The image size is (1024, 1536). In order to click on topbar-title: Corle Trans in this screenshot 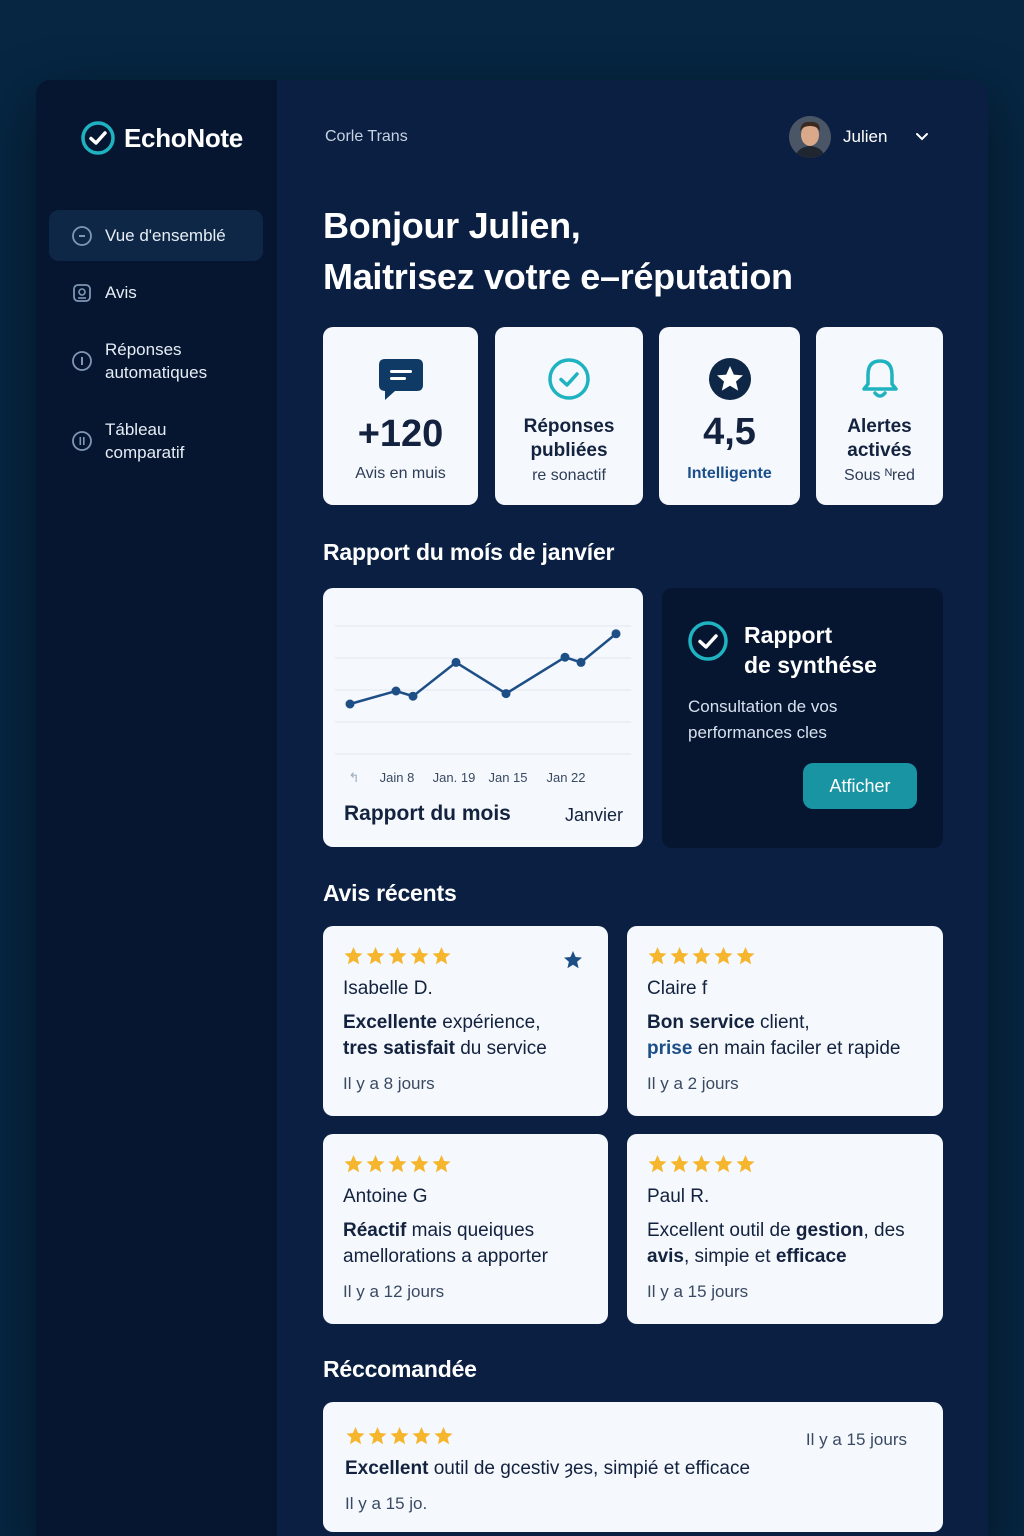, I will do `click(366, 136)`.